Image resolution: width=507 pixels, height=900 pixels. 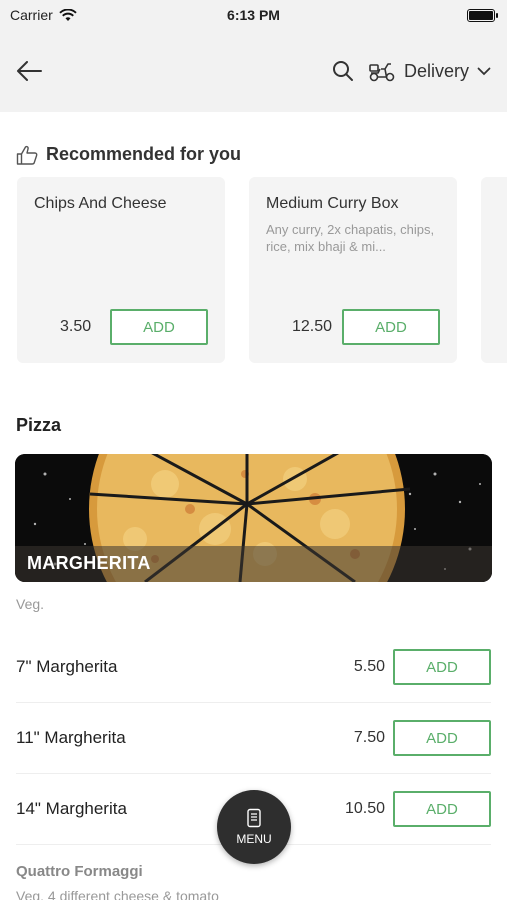 I want to click on recommended-card: Chips And Cheese 3.50 ADD, so click(x=121, y=270).